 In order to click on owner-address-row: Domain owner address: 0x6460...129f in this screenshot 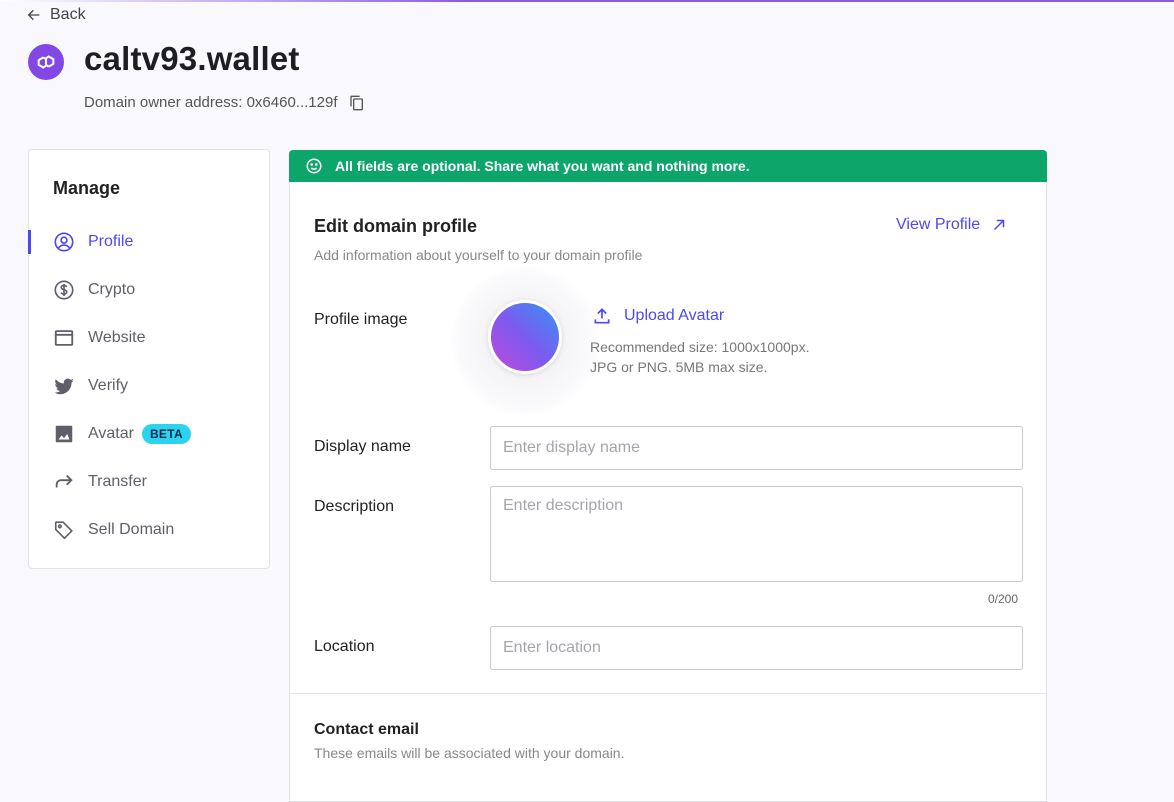, I will do `click(224, 102)`.